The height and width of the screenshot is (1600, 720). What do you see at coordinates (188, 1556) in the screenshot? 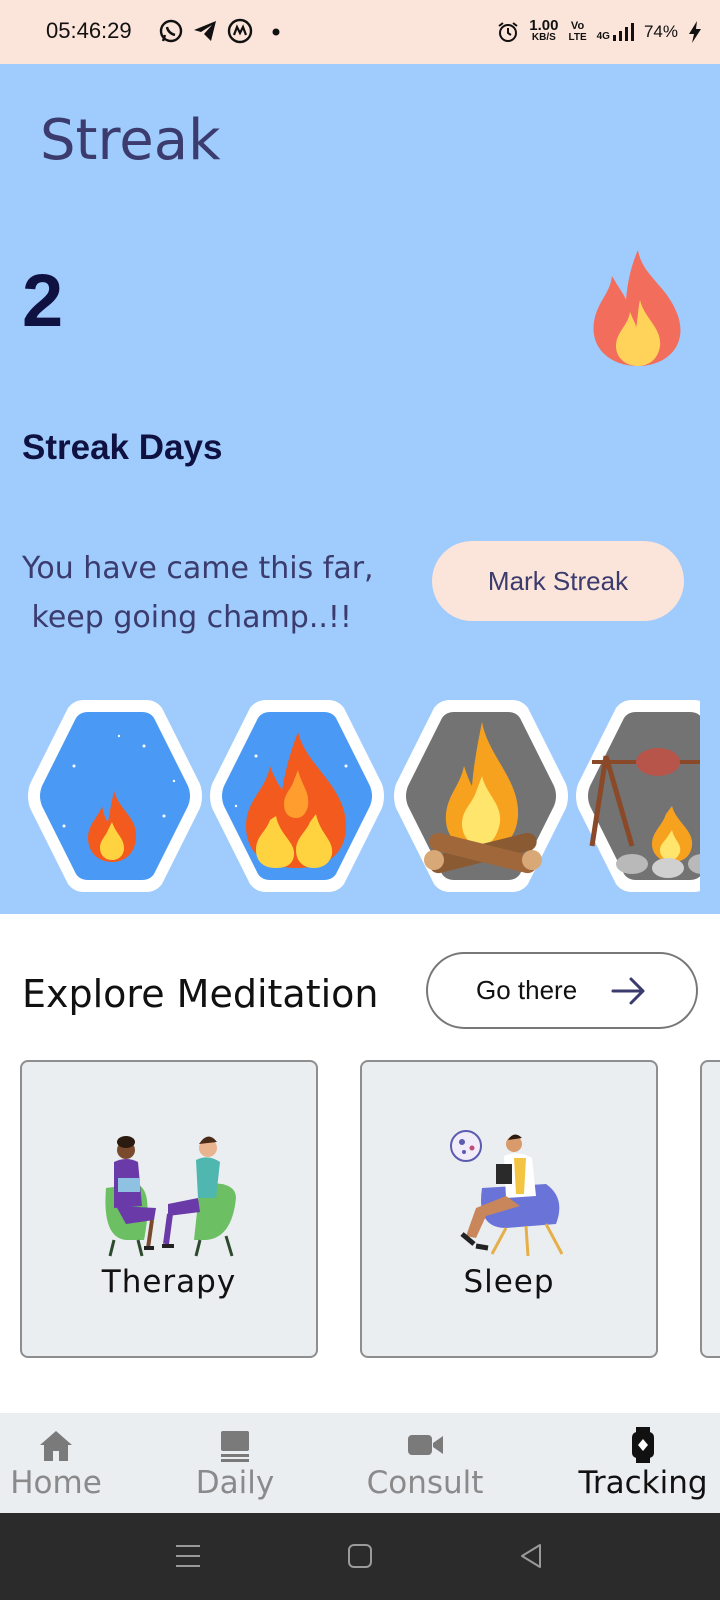
I see `recent-apps-icon` at bounding box center [188, 1556].